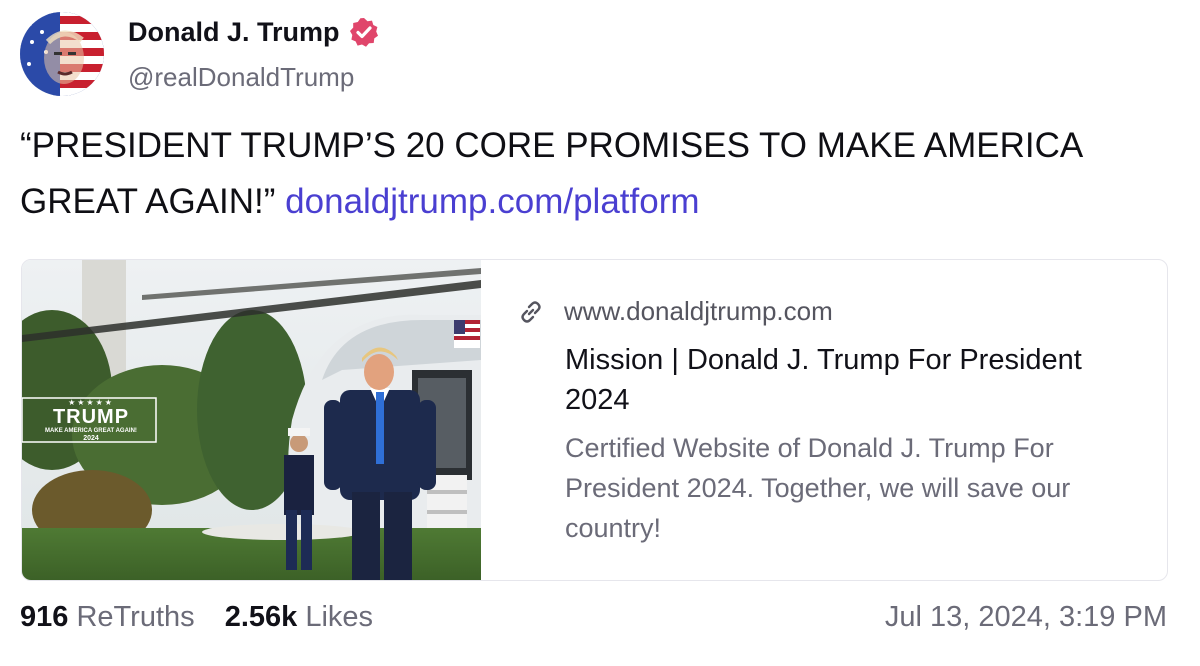 This screenshot has height=666, width=1200. I want to click on verified-badge-icon, so click(364, 32).